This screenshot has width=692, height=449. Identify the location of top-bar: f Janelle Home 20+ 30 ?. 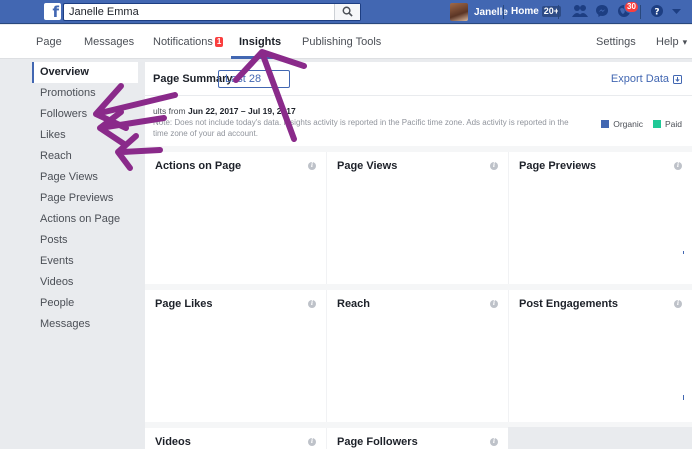
(346, 12).